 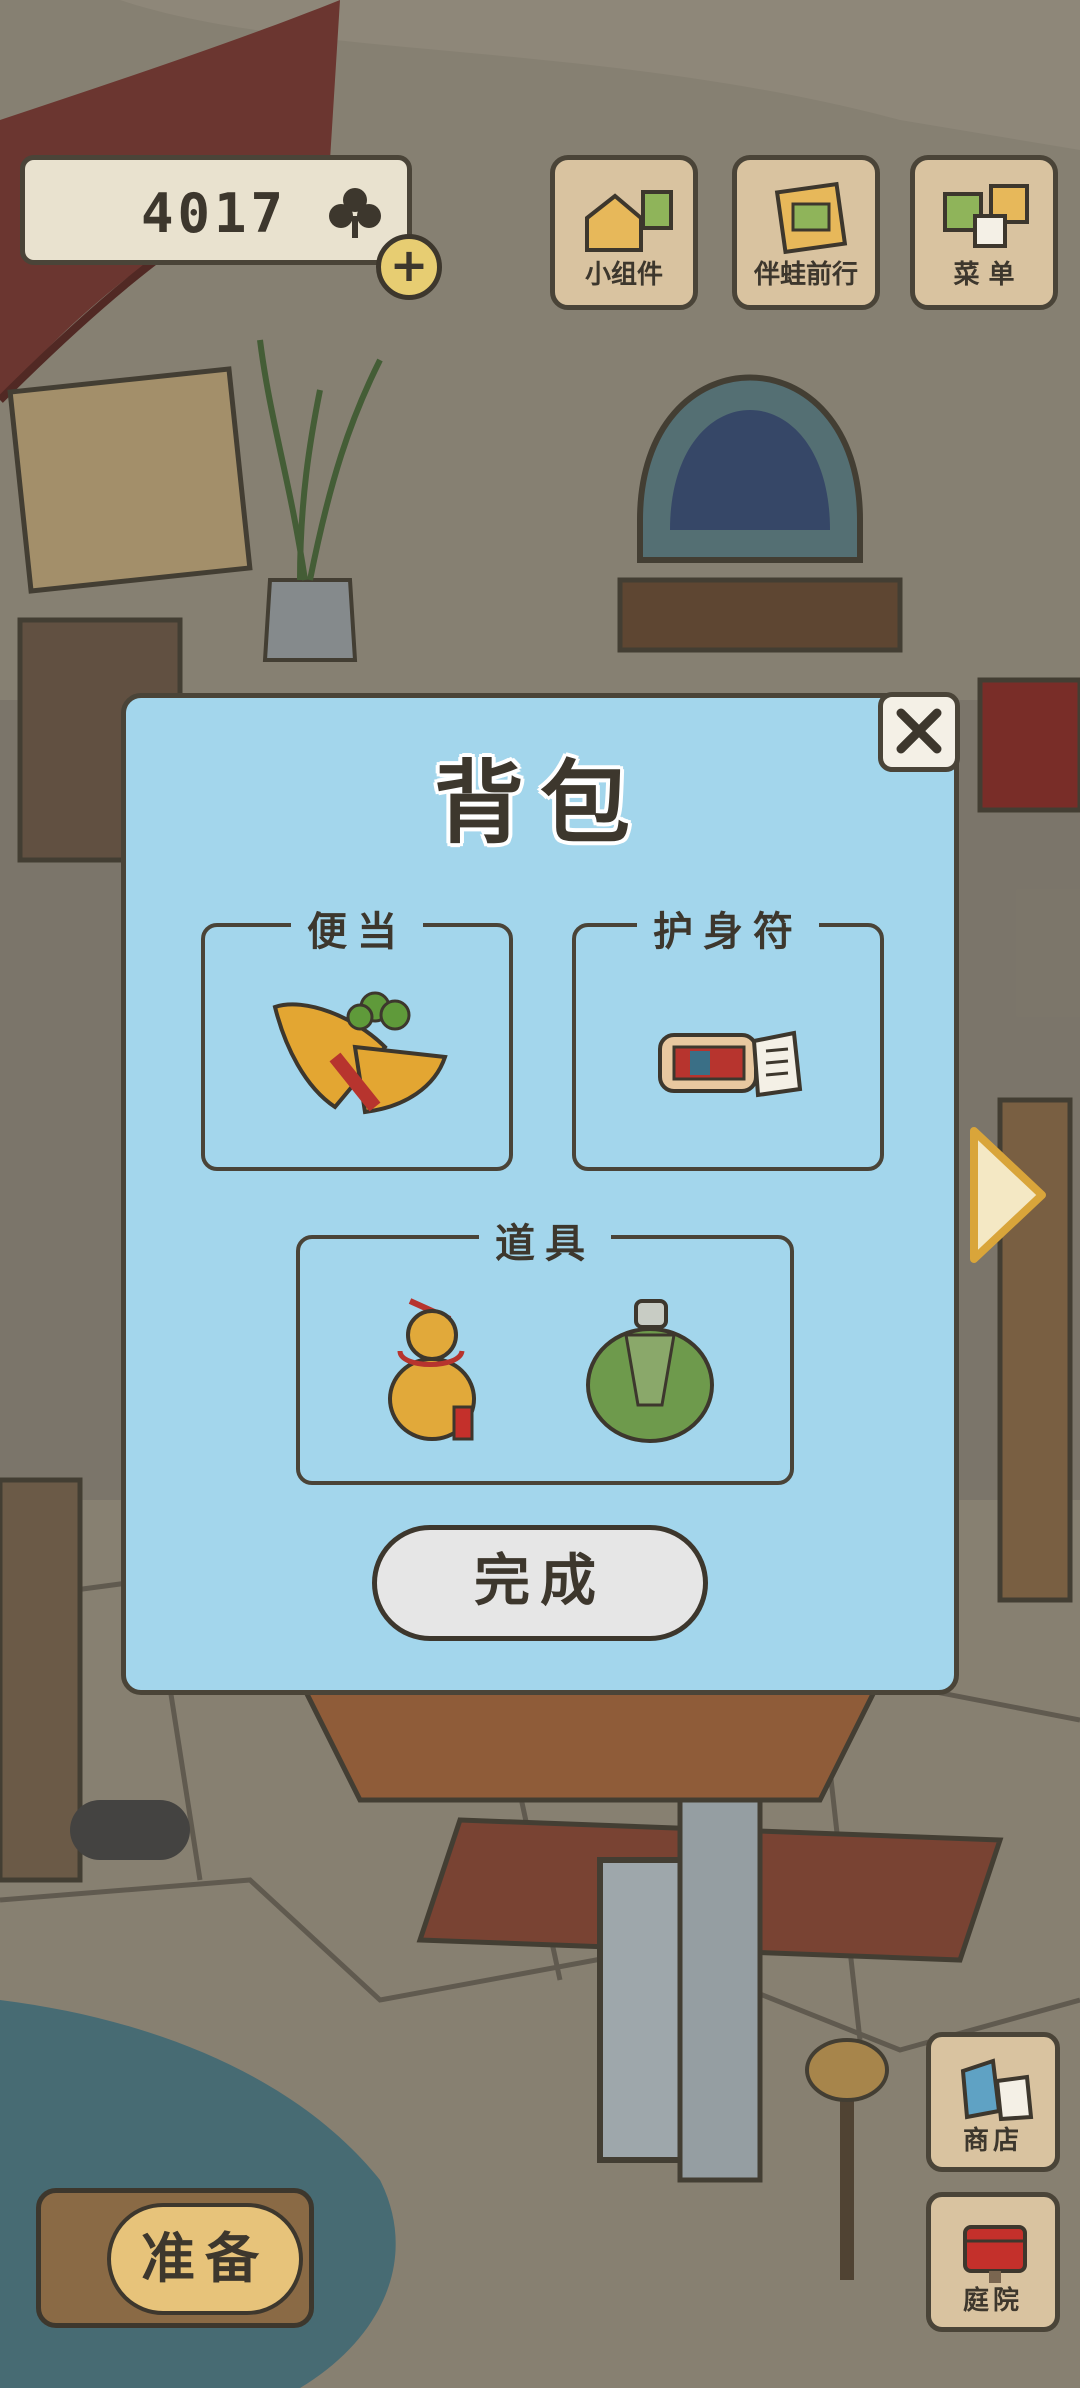 I want to click on ready-button: 准备, so click(x=175, y=2258).